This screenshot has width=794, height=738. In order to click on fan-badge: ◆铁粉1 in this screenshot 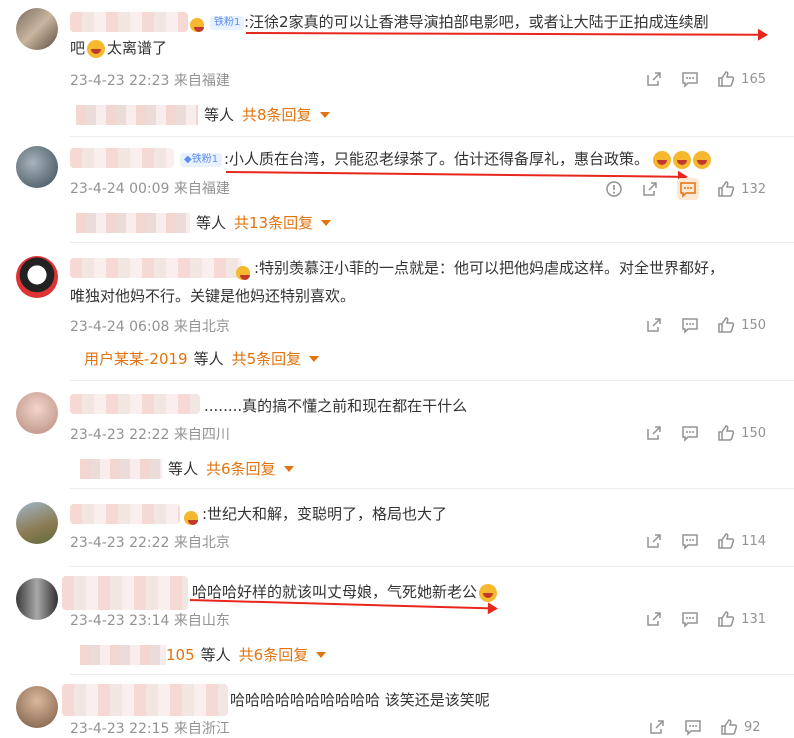, I will do `click(201, 160)`.